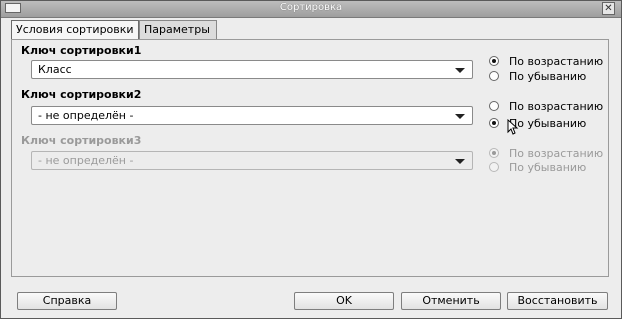 Image resolution: width=622 pixels, height=319 pixels. Describe the element at coordinates (81, 94) in the screenshot. I see `sort-key-2-label: Ключ сортировки2` at that location.